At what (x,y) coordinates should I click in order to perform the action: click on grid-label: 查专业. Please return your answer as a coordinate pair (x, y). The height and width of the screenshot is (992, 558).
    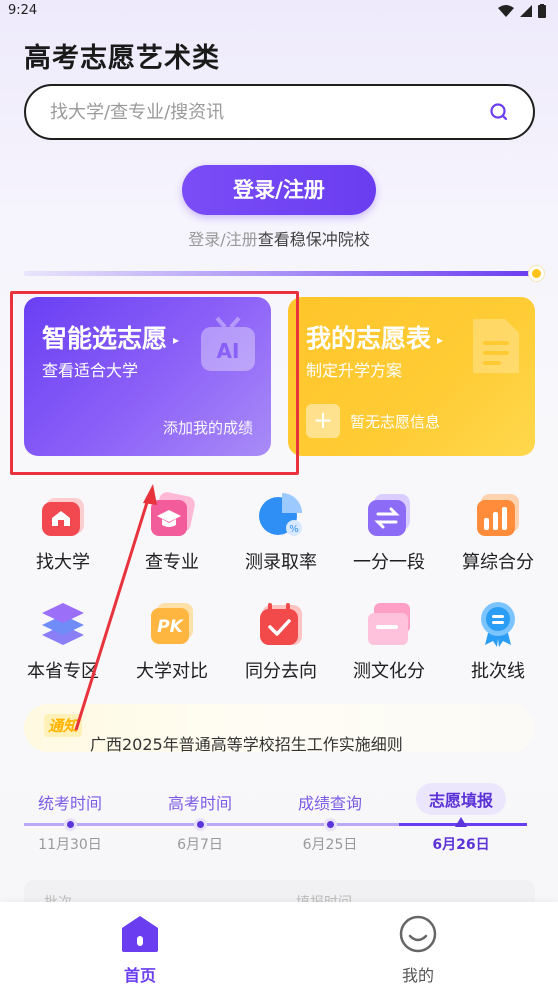
    Looking at the image, I should click on (172, 562).